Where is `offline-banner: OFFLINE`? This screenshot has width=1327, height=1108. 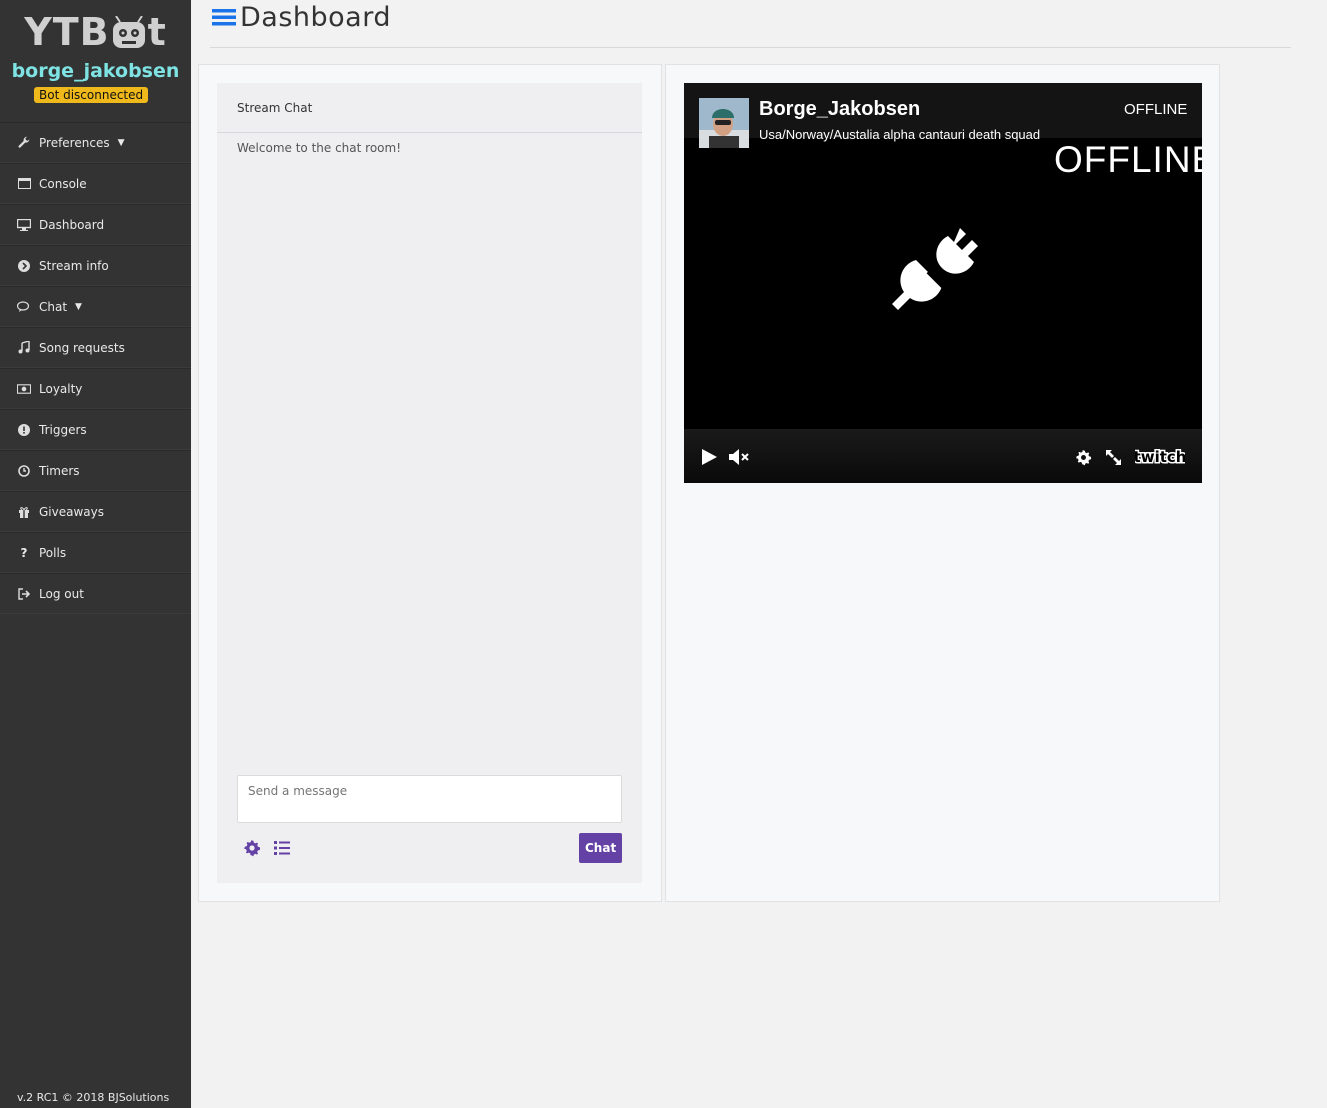
offline-banner: OFFLINE is located at coordinates (1128, 159).